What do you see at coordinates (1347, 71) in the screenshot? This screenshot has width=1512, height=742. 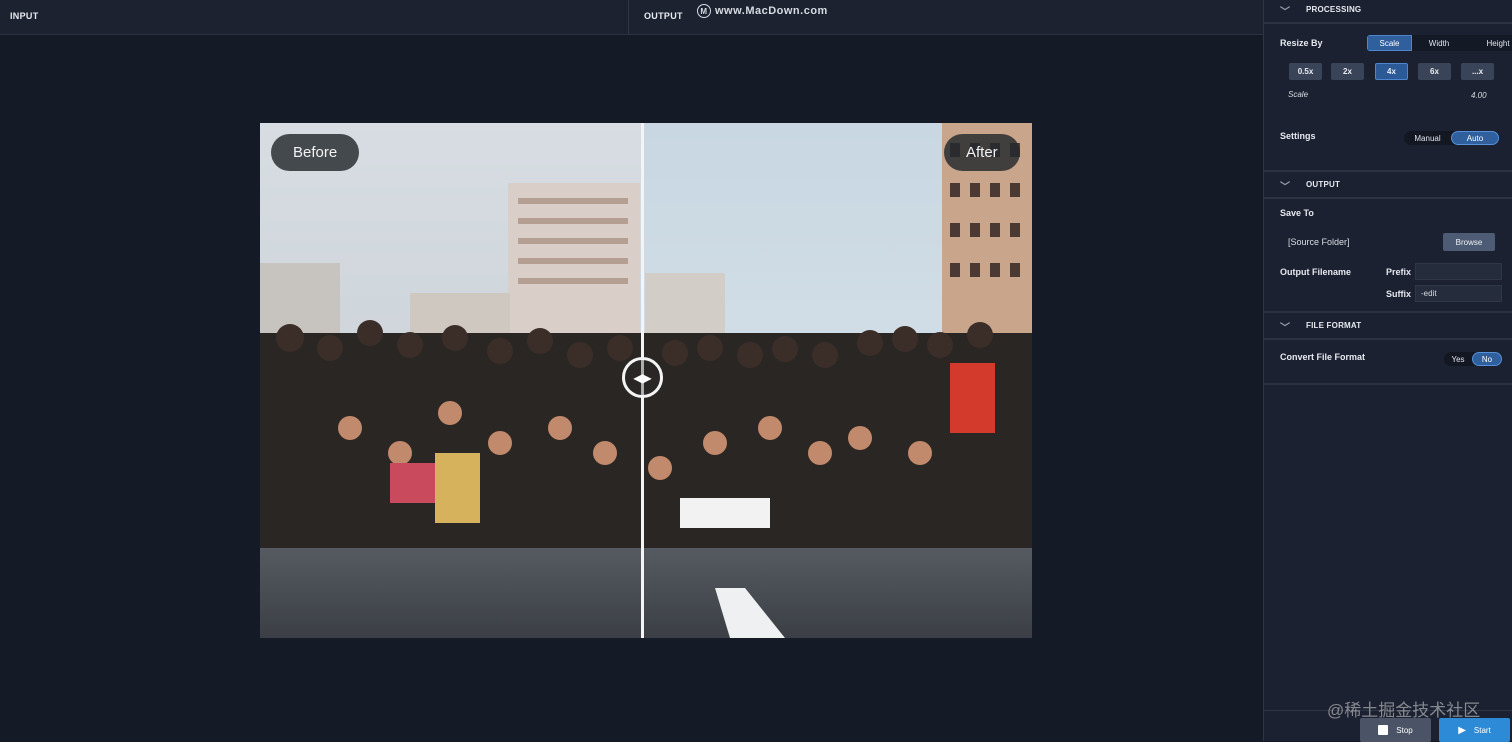 I see `scale-chip-2x: 2x` at bounding box center [1347, 71].